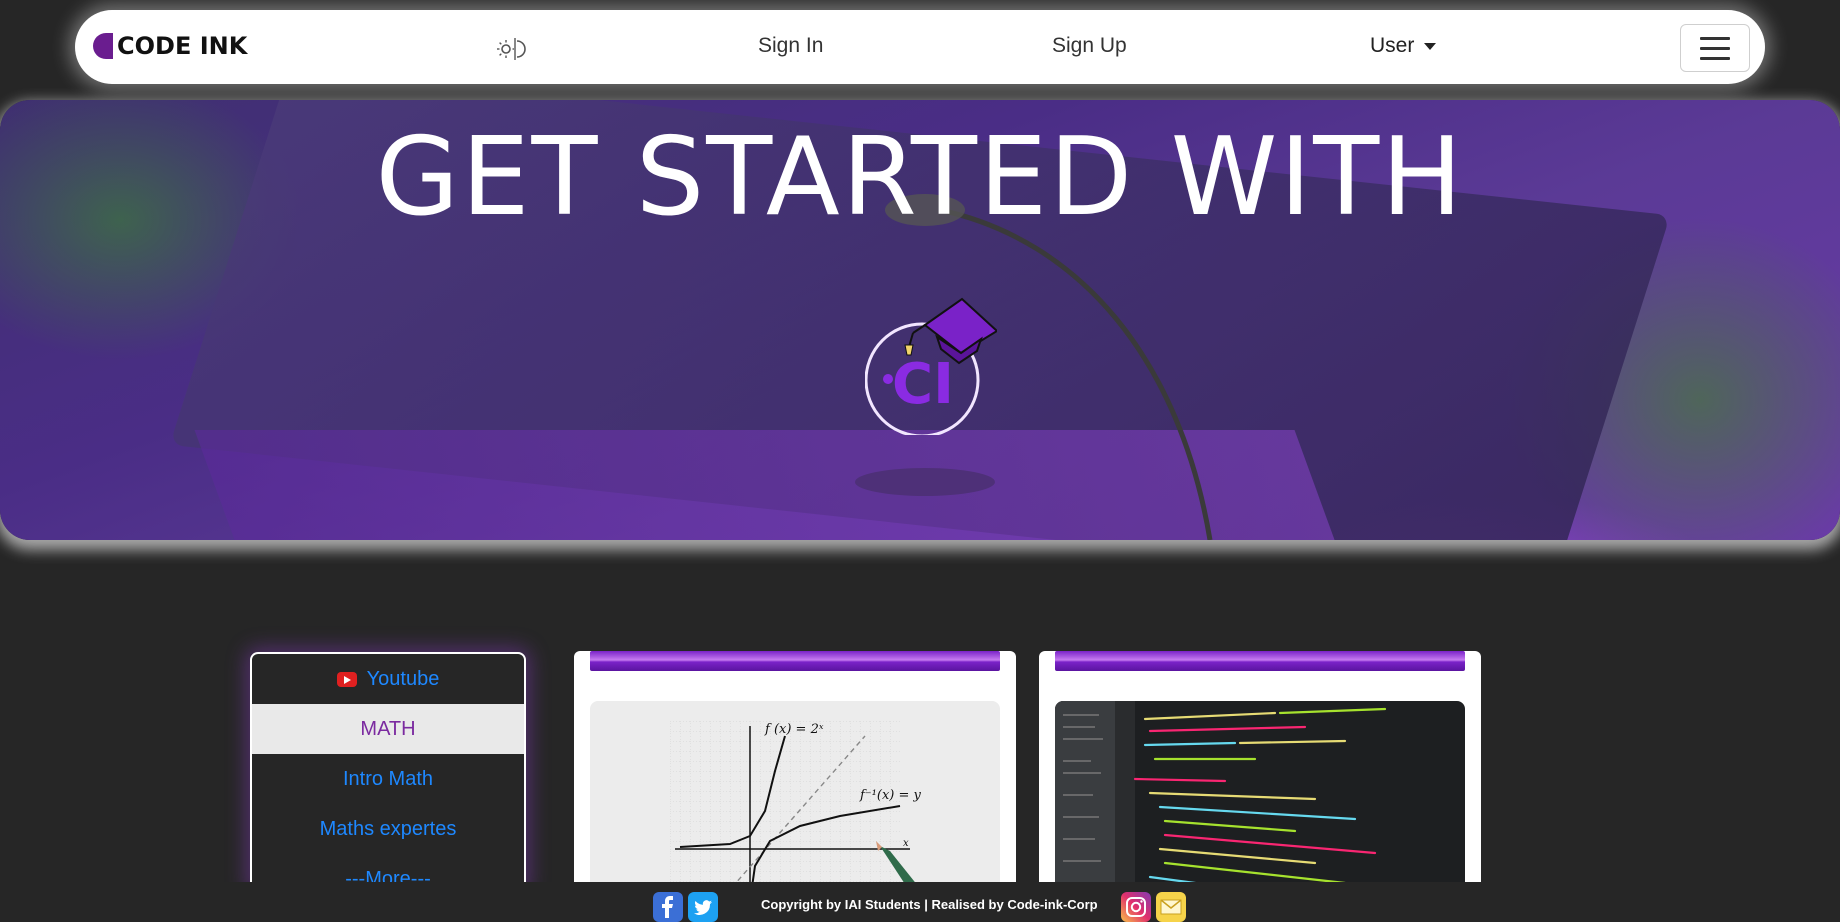 This screenshot has width=1840, height=922. What do you see at coordinates (1392, 45) in the screenshot?
I see `user-dropdown-label: User` at bounding box center [1392, 45].